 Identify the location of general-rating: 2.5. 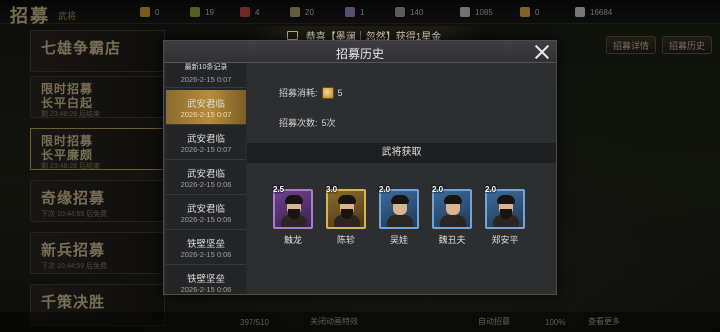
(279, 189).